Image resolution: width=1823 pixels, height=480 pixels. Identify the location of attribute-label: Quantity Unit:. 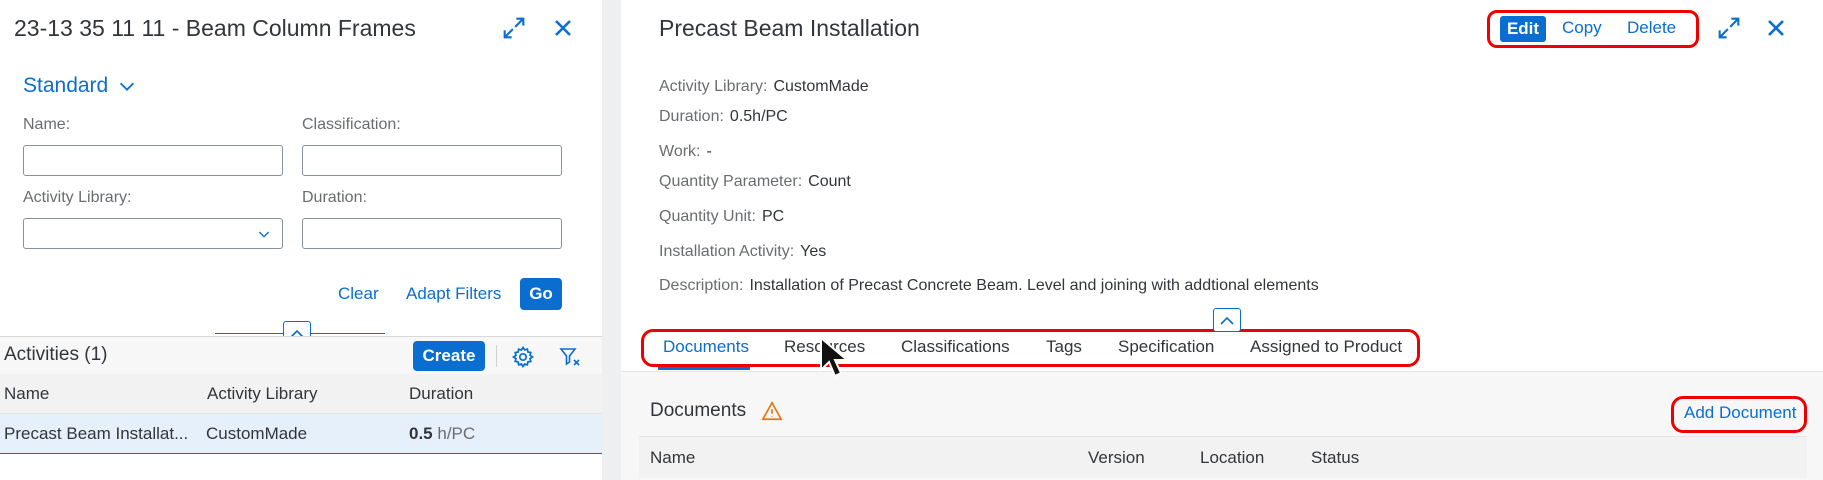
(707, 216).